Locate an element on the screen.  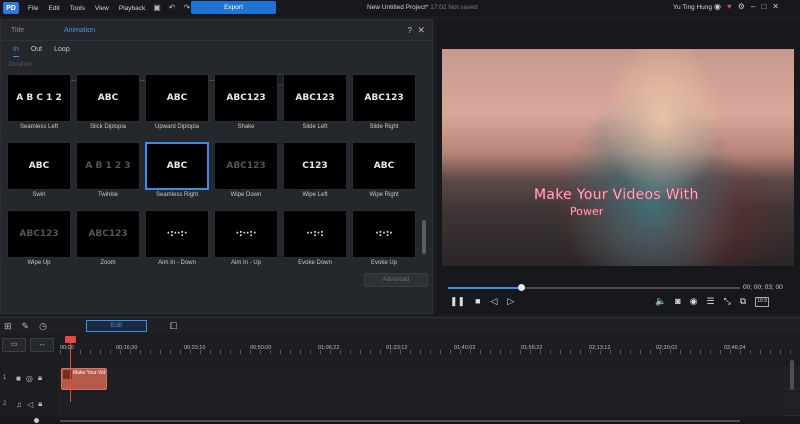
next-frame-icon: ▷ is located at coordinates (510, 301).